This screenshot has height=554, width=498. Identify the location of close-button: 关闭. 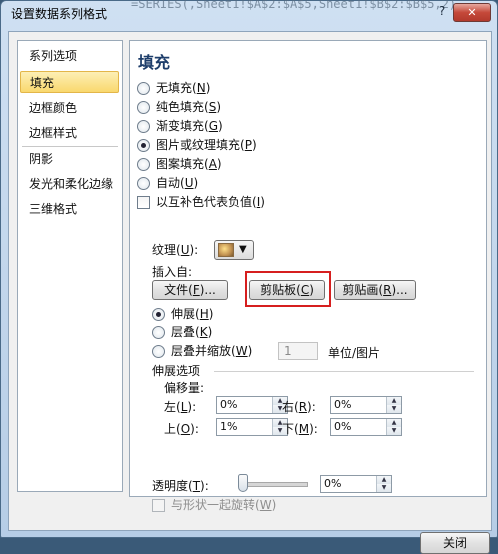
(455, 543).